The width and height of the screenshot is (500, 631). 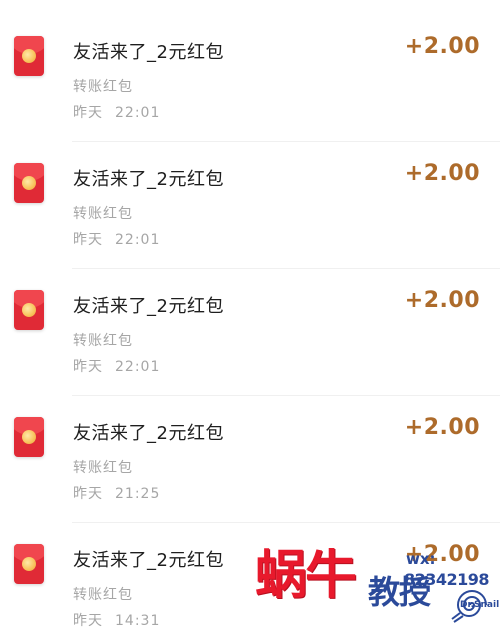 I want to click on transaction-time: 昨天 21:25, so click(x=116, y=493).